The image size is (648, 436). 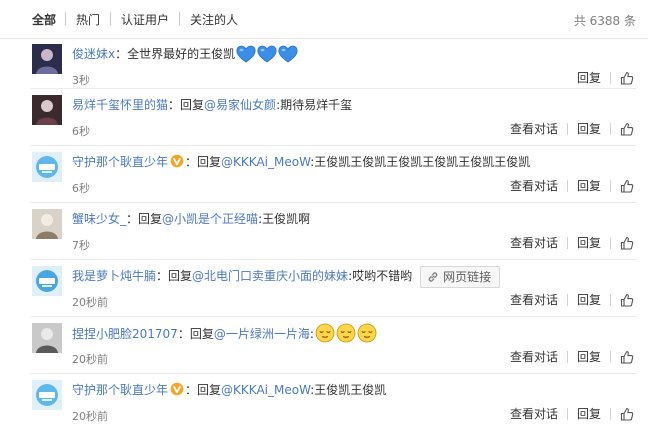 I want to click on comment-body: 全世界最好的王俊凯, so click(x=181, y=54).